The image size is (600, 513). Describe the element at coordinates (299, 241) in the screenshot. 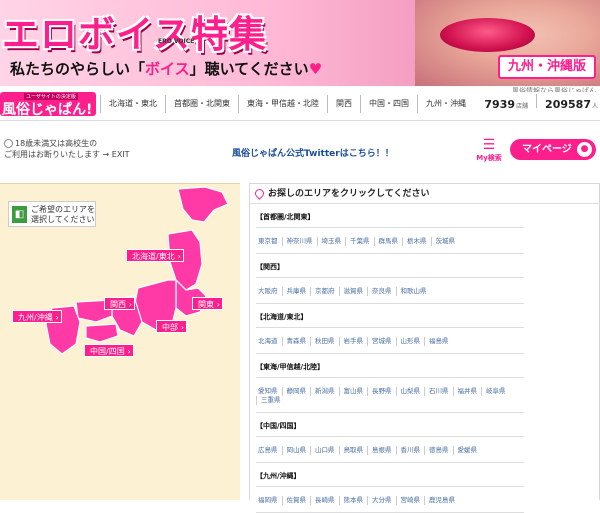

I see `prefecture-link: 神奈川県` at that location.